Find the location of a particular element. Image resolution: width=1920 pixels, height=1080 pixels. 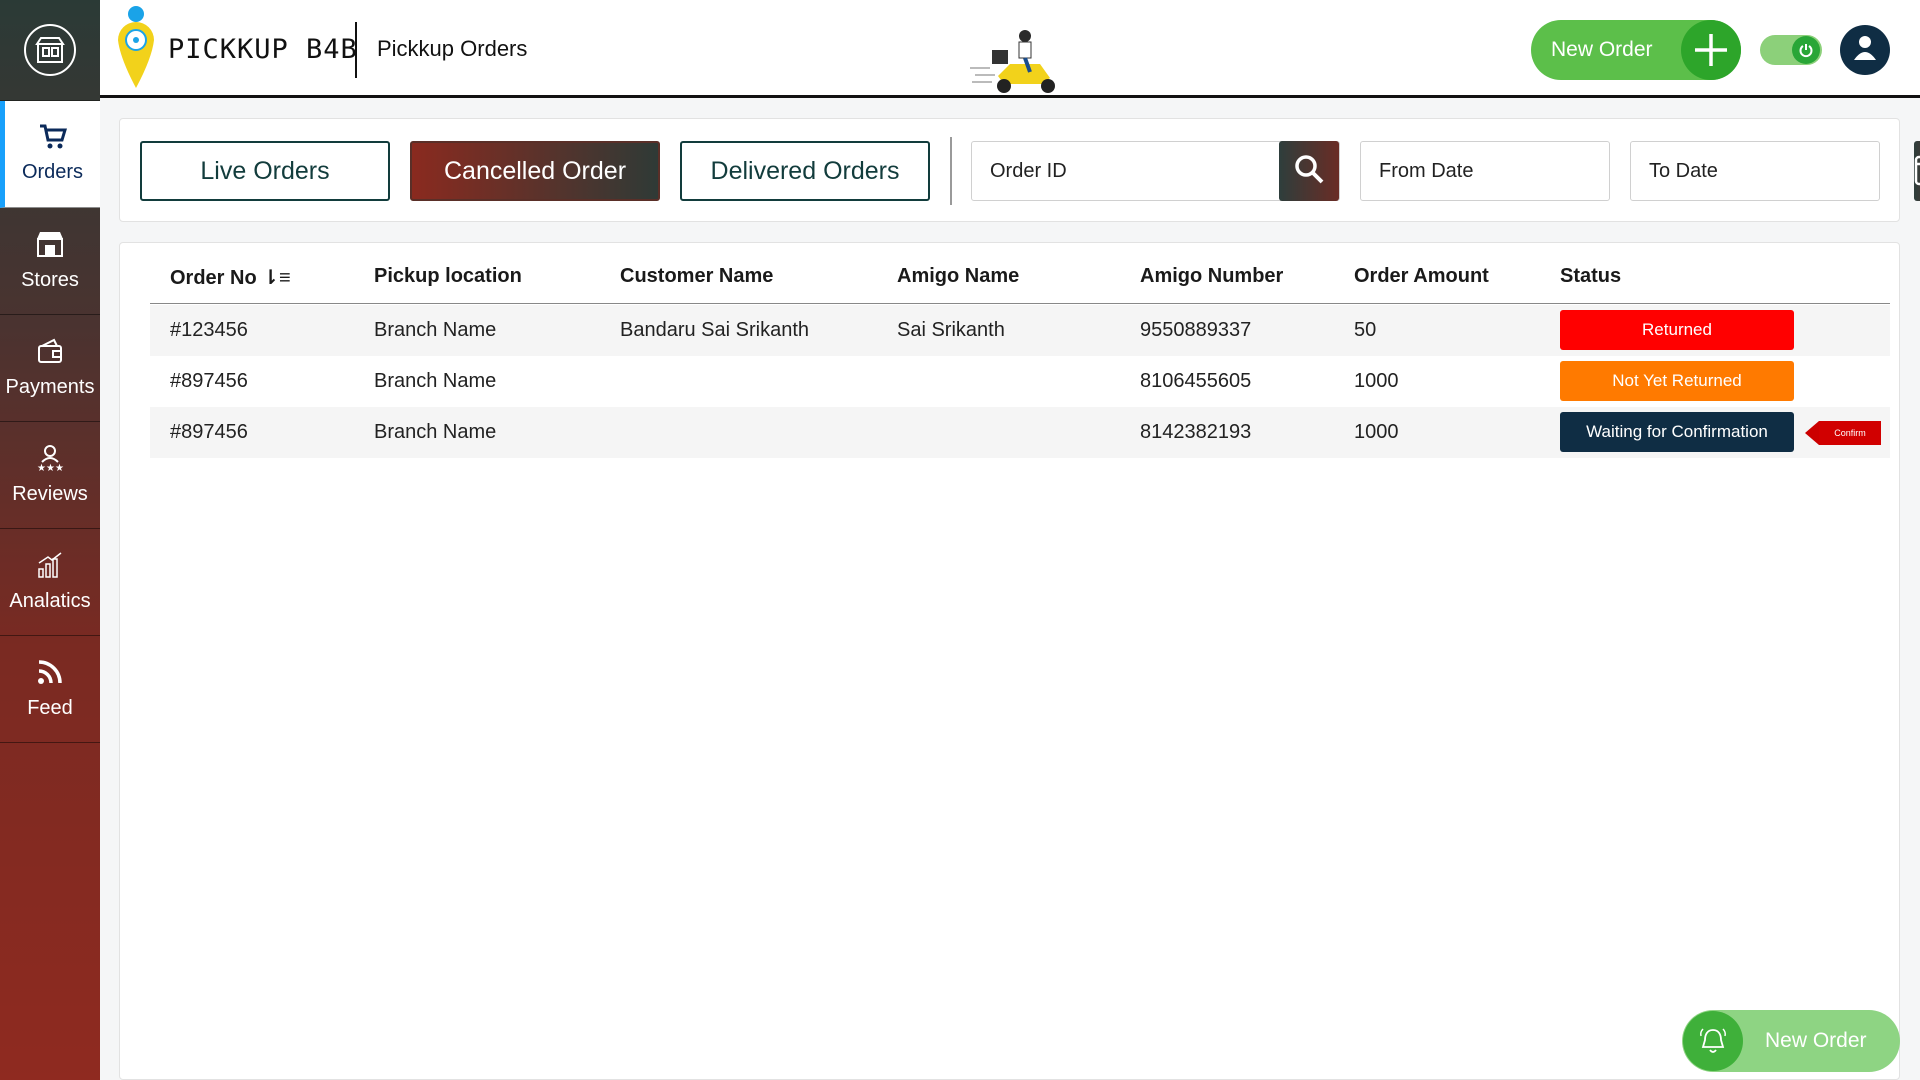

location-pin-logo-icon is located at coordinates (136, 49).